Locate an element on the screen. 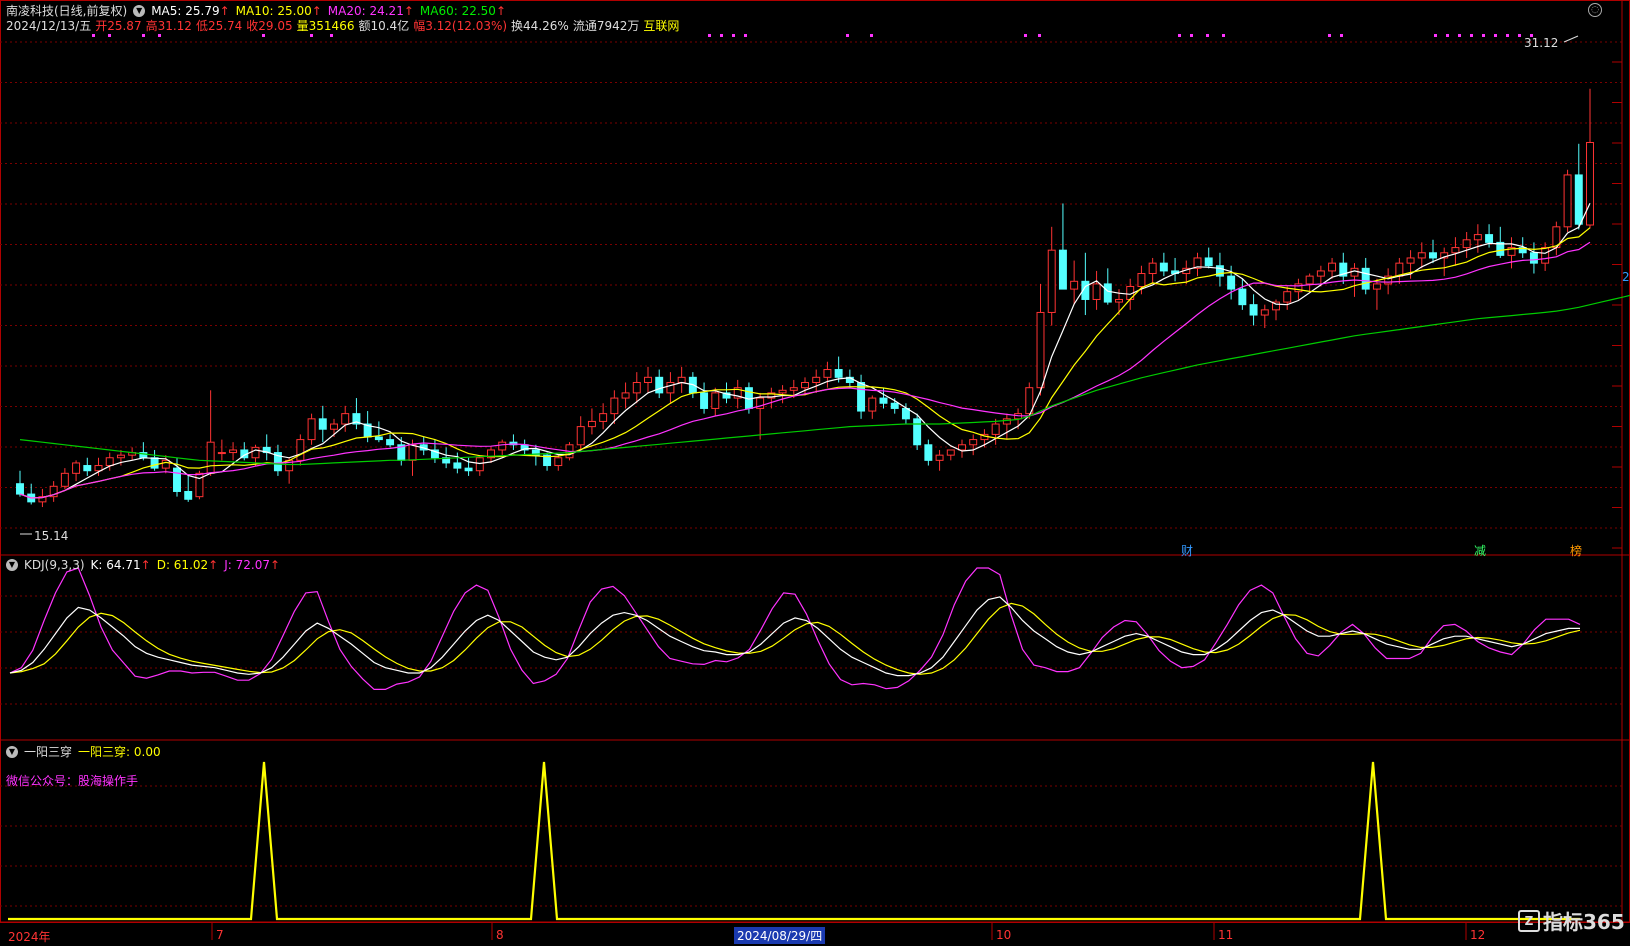 This screenshot has height=946, width=1630. watermark-logo: Z 指标365 is located at coordinates (1571, 920).